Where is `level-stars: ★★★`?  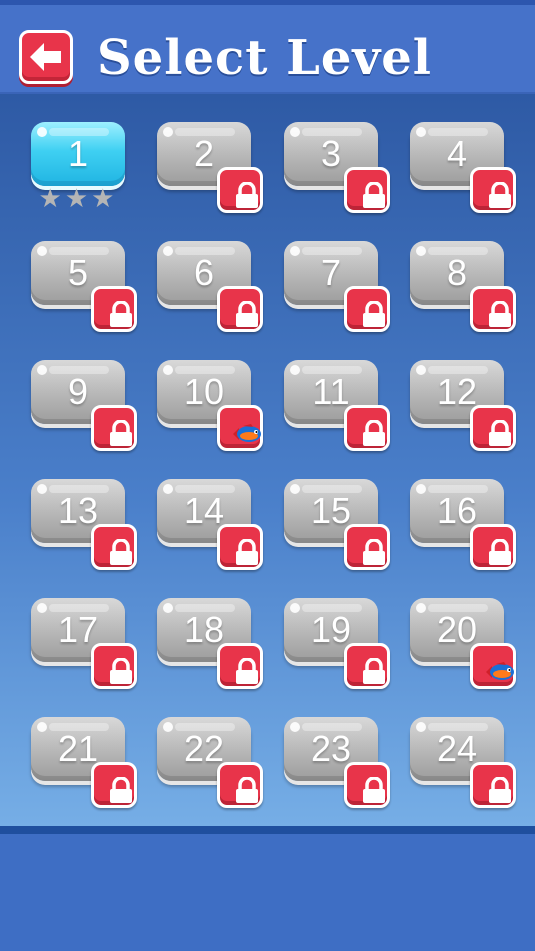 level-stars: ★★★ is located at coordinates (78, 199).